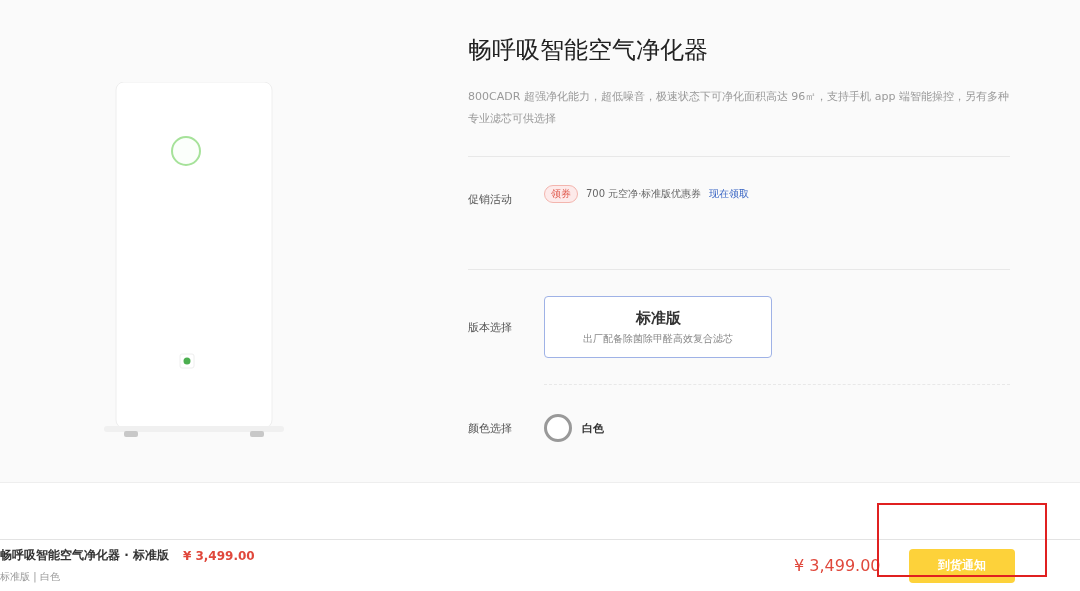 The width and height of the screenshot is (1080, 591). What do you see at coordinates (84, 555) in the screenshot?
I see `product-name: 畅呼吸智能空气净化器 · 标准版` at bounding box center [84, 555].